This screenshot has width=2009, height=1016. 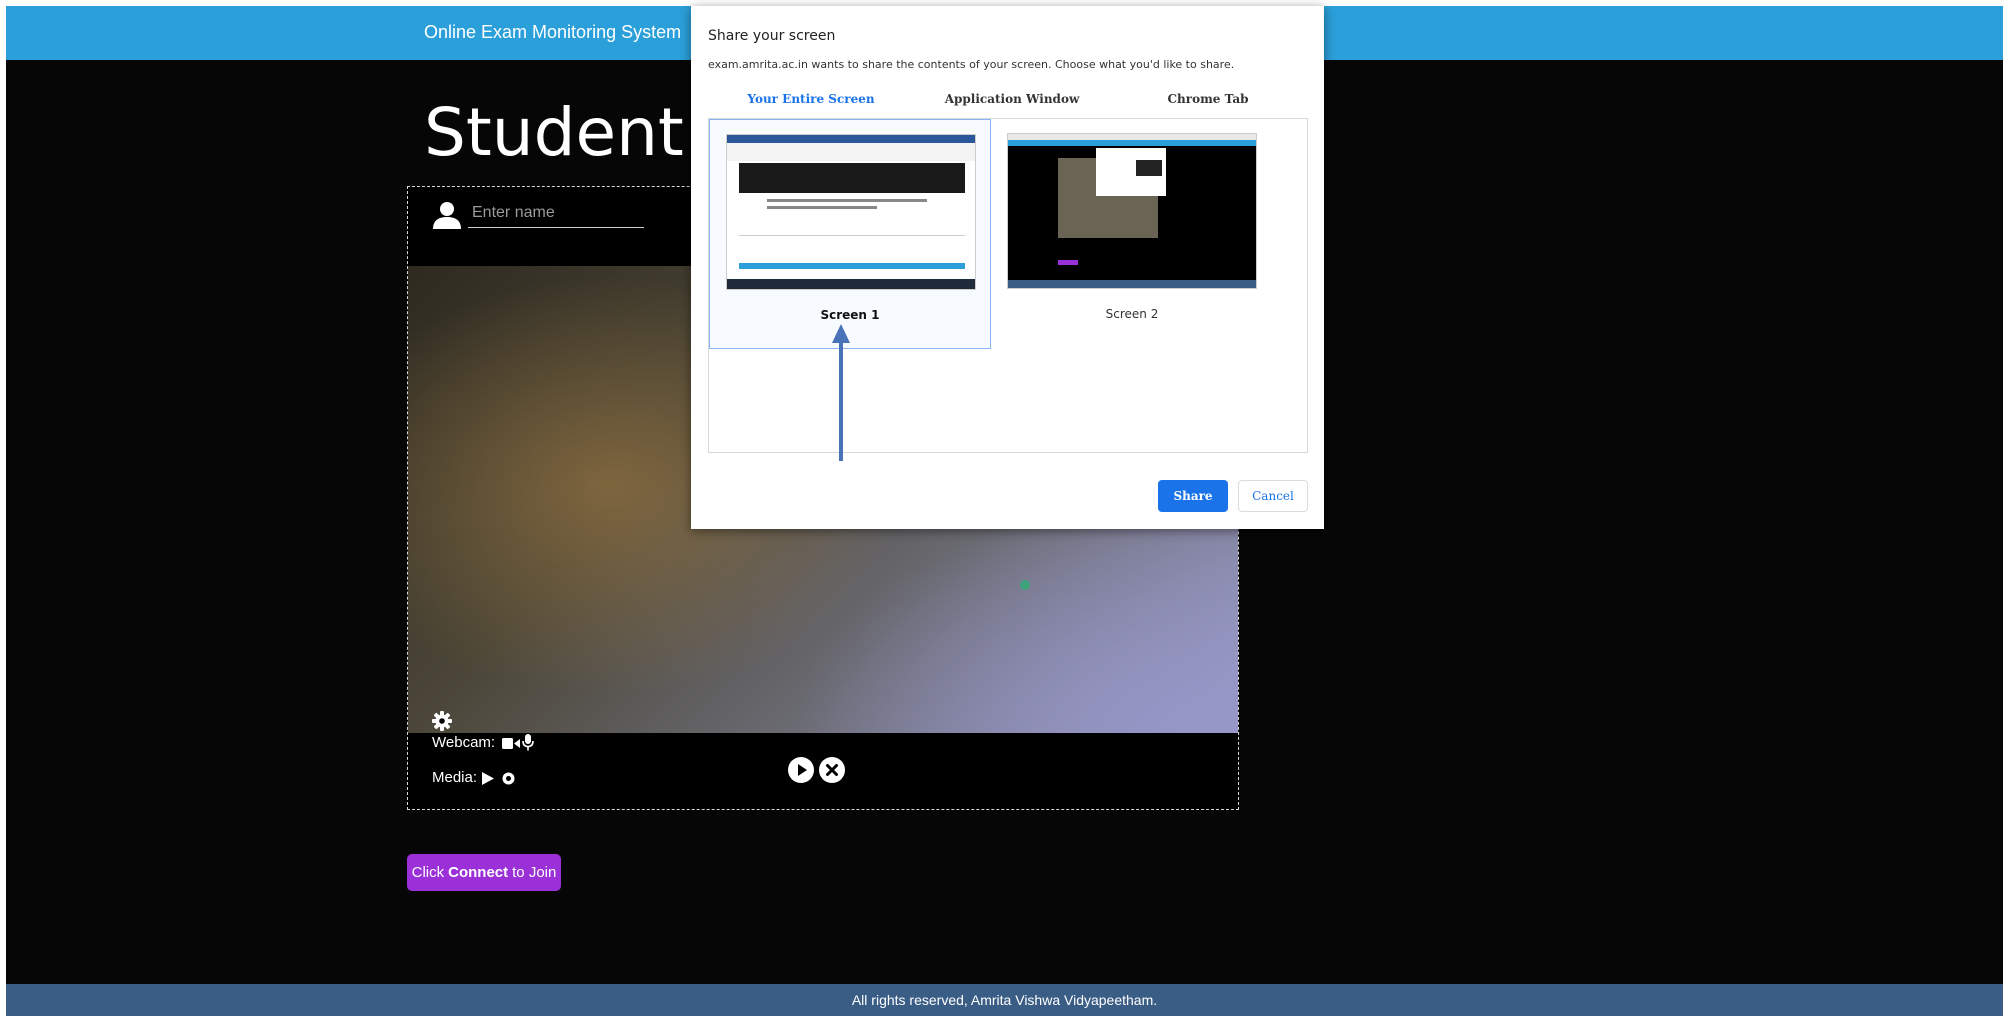 I want to click on media-label: Media:, so click(x=455, y=777).